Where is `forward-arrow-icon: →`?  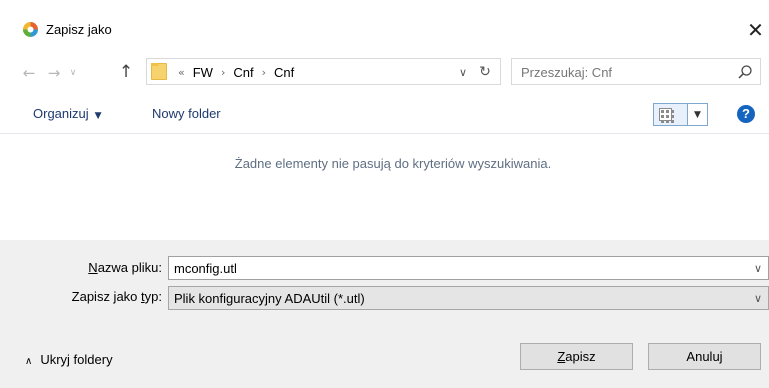
forward-arrow-icon: → is located at coordinates (54, 73).